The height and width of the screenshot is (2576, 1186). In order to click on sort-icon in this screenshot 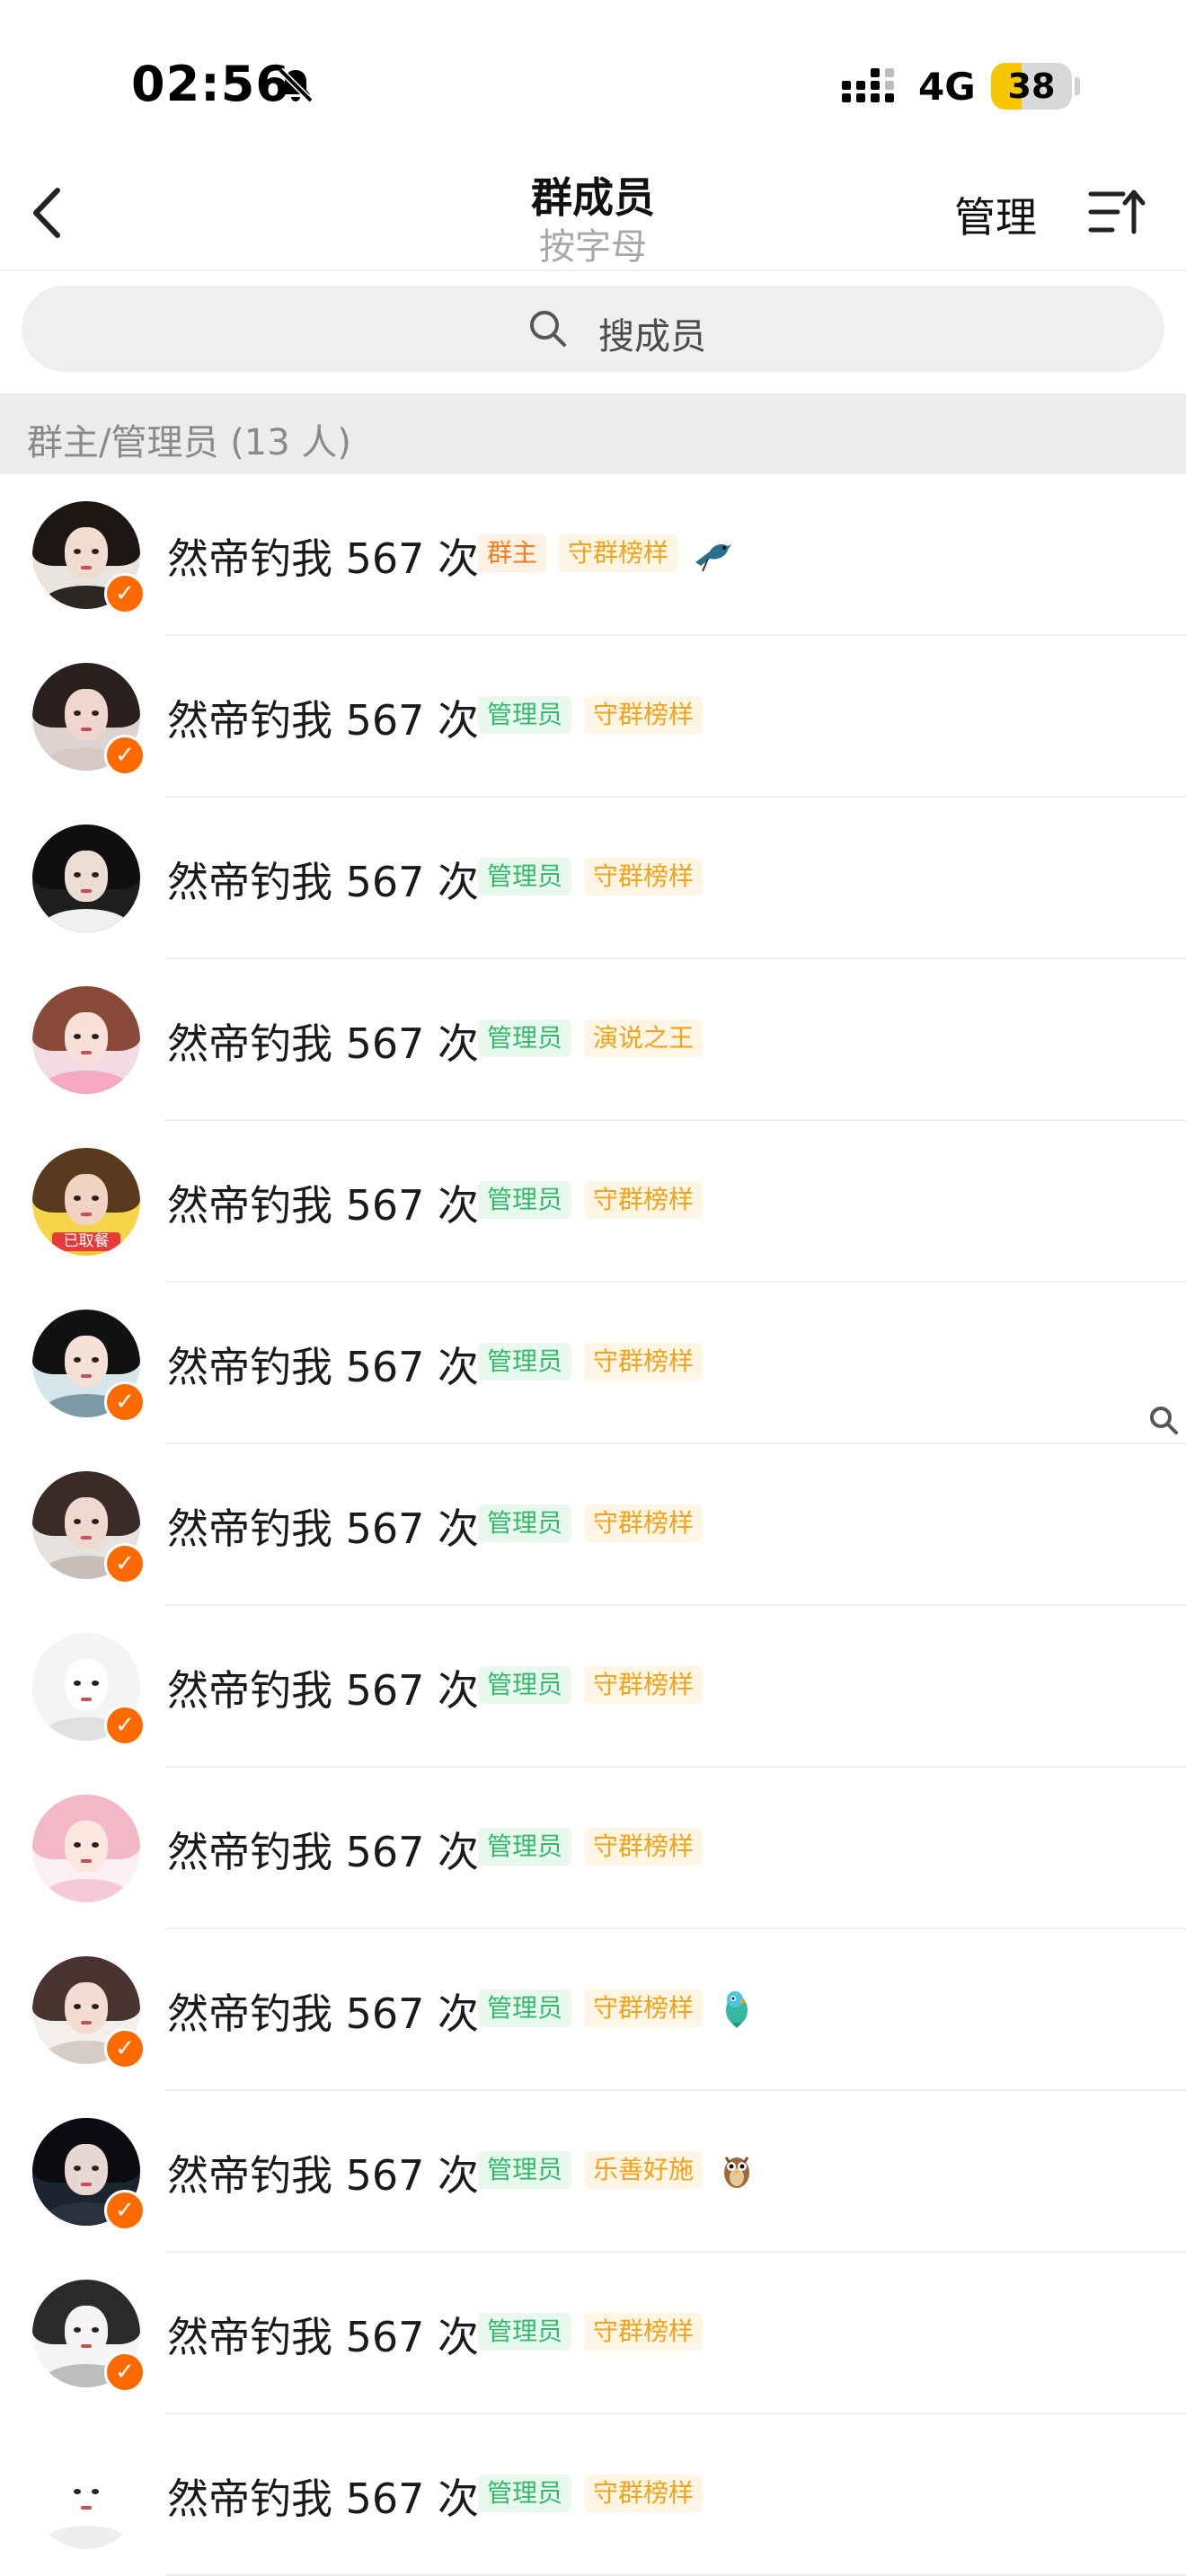, I will do `click(1116, 212)`.